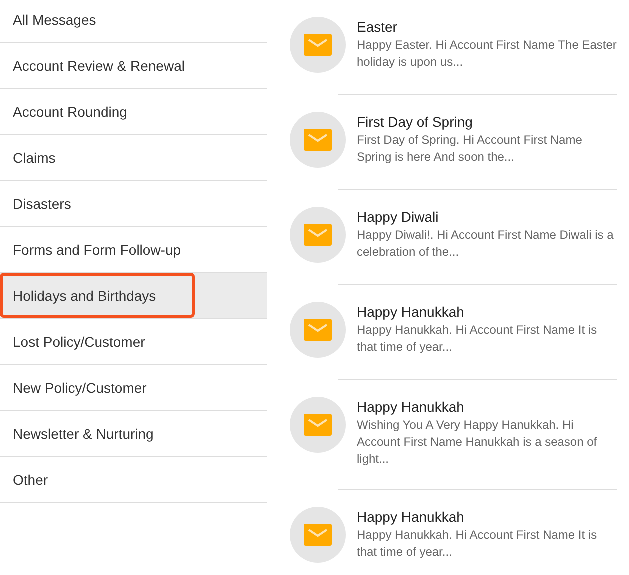  Describe the element at coordinates (487, 27) in the screenshot. I see `message-title: Easter` at that location.